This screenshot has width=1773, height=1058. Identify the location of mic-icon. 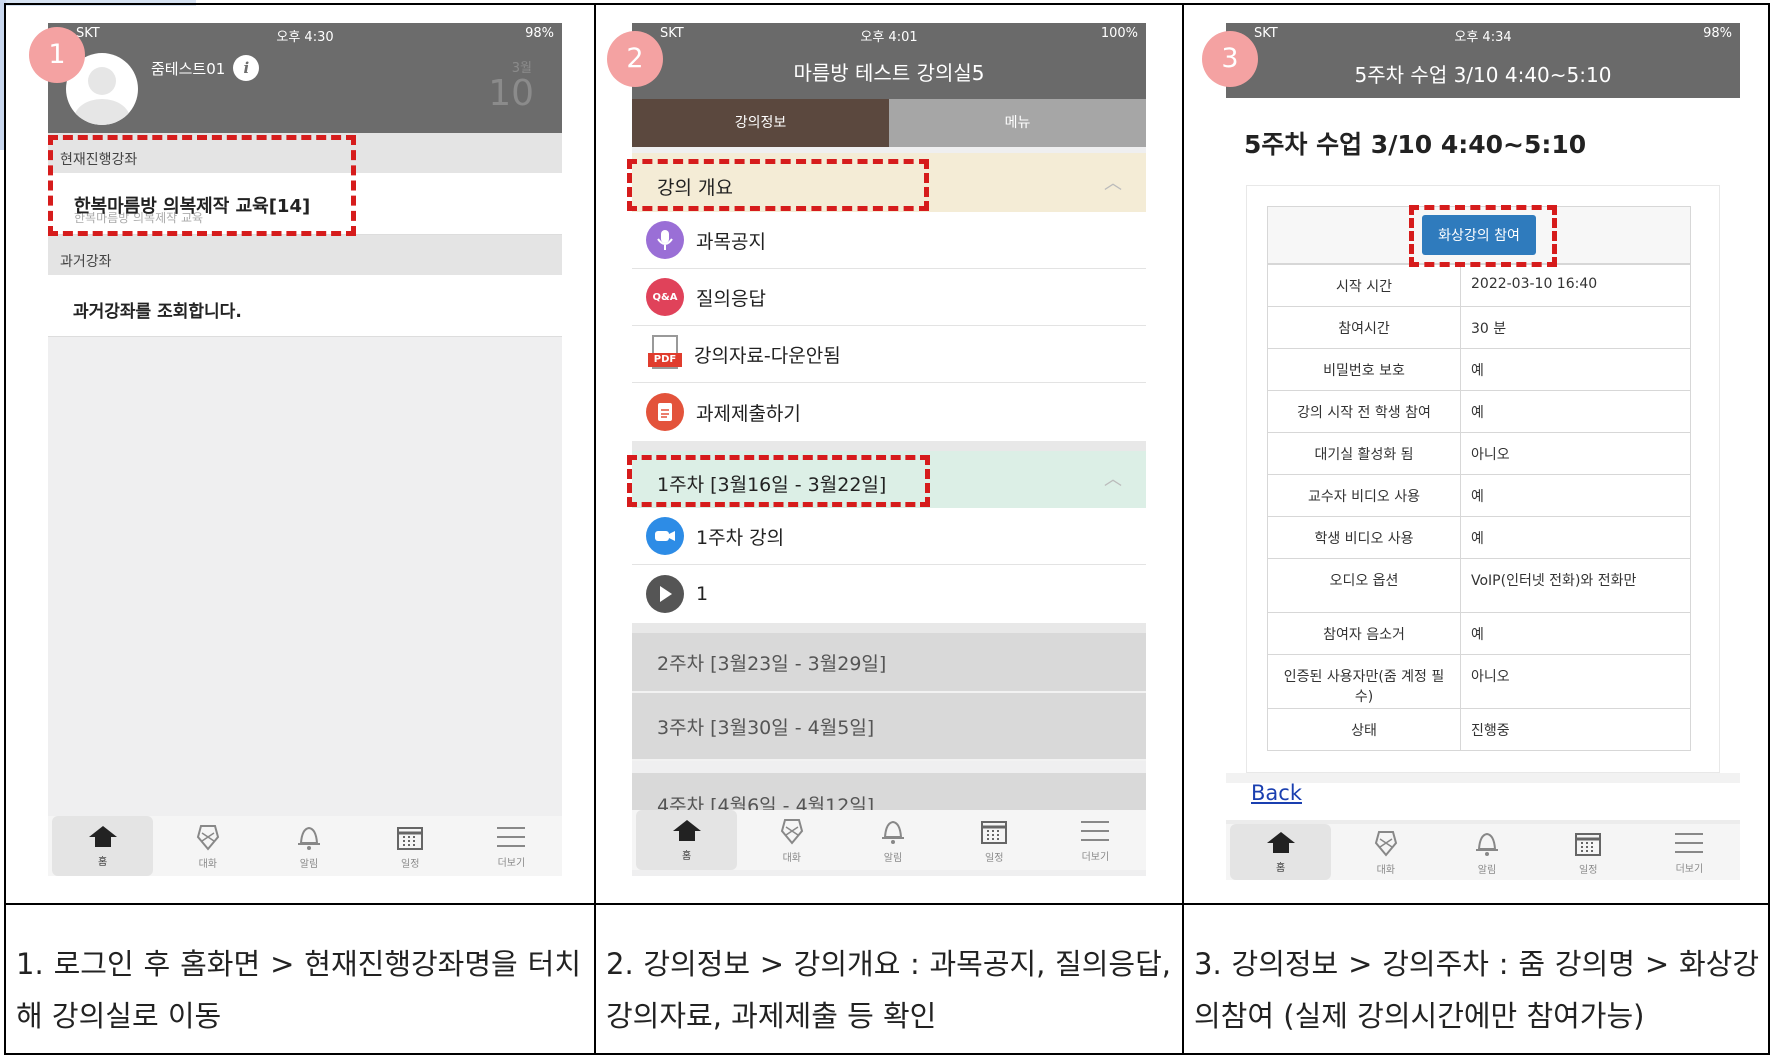
(665, 240).